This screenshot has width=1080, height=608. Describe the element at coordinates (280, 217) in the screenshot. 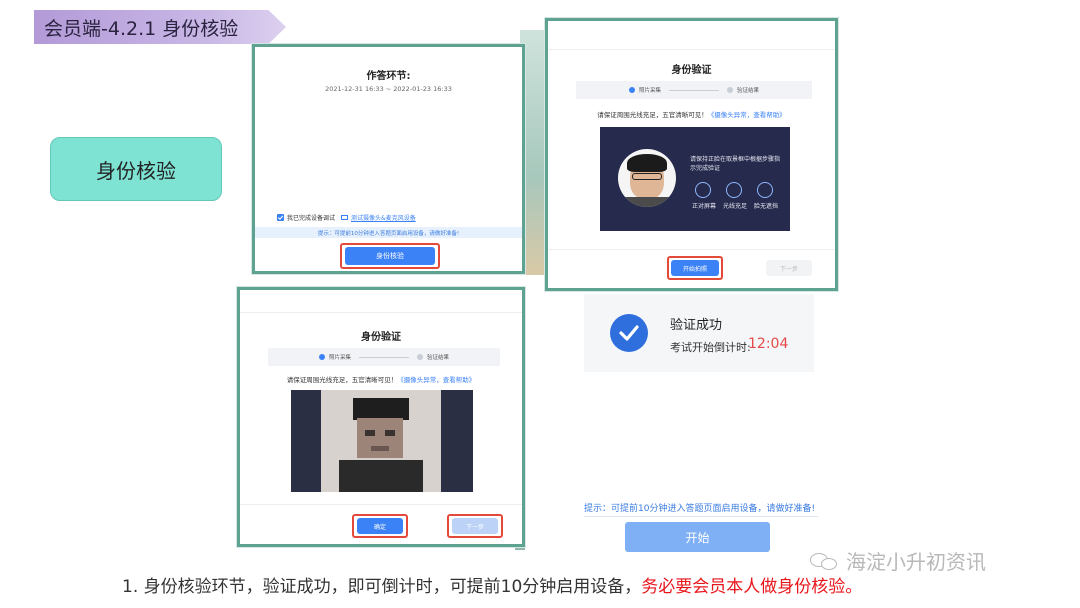

I see `checkbox` at that location.